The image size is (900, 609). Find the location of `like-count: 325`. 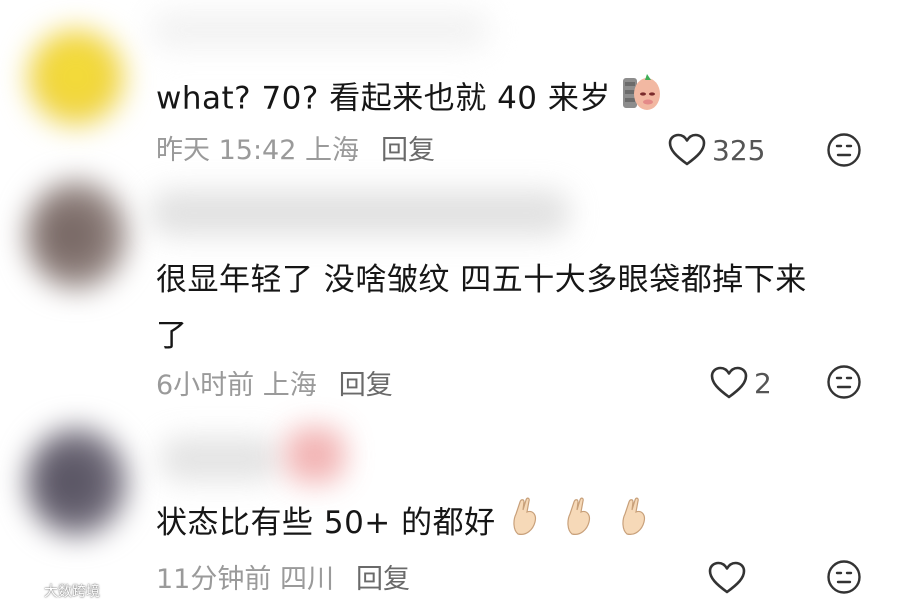

like-count: 325 is located at coordinates (739, 150).